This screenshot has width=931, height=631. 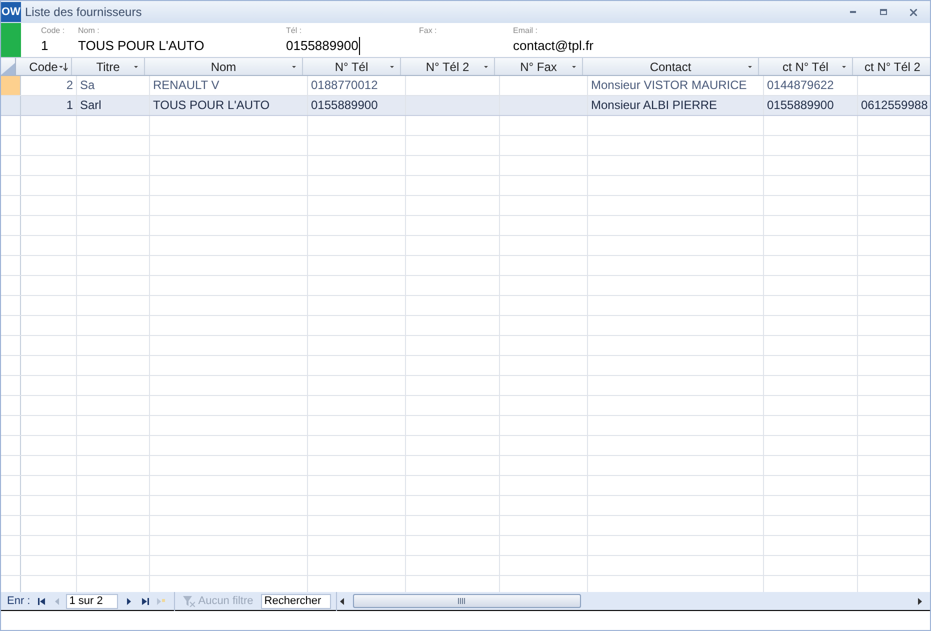 I want to click on window-title: Liste des fournisseurs, so click(x=83, y=12).